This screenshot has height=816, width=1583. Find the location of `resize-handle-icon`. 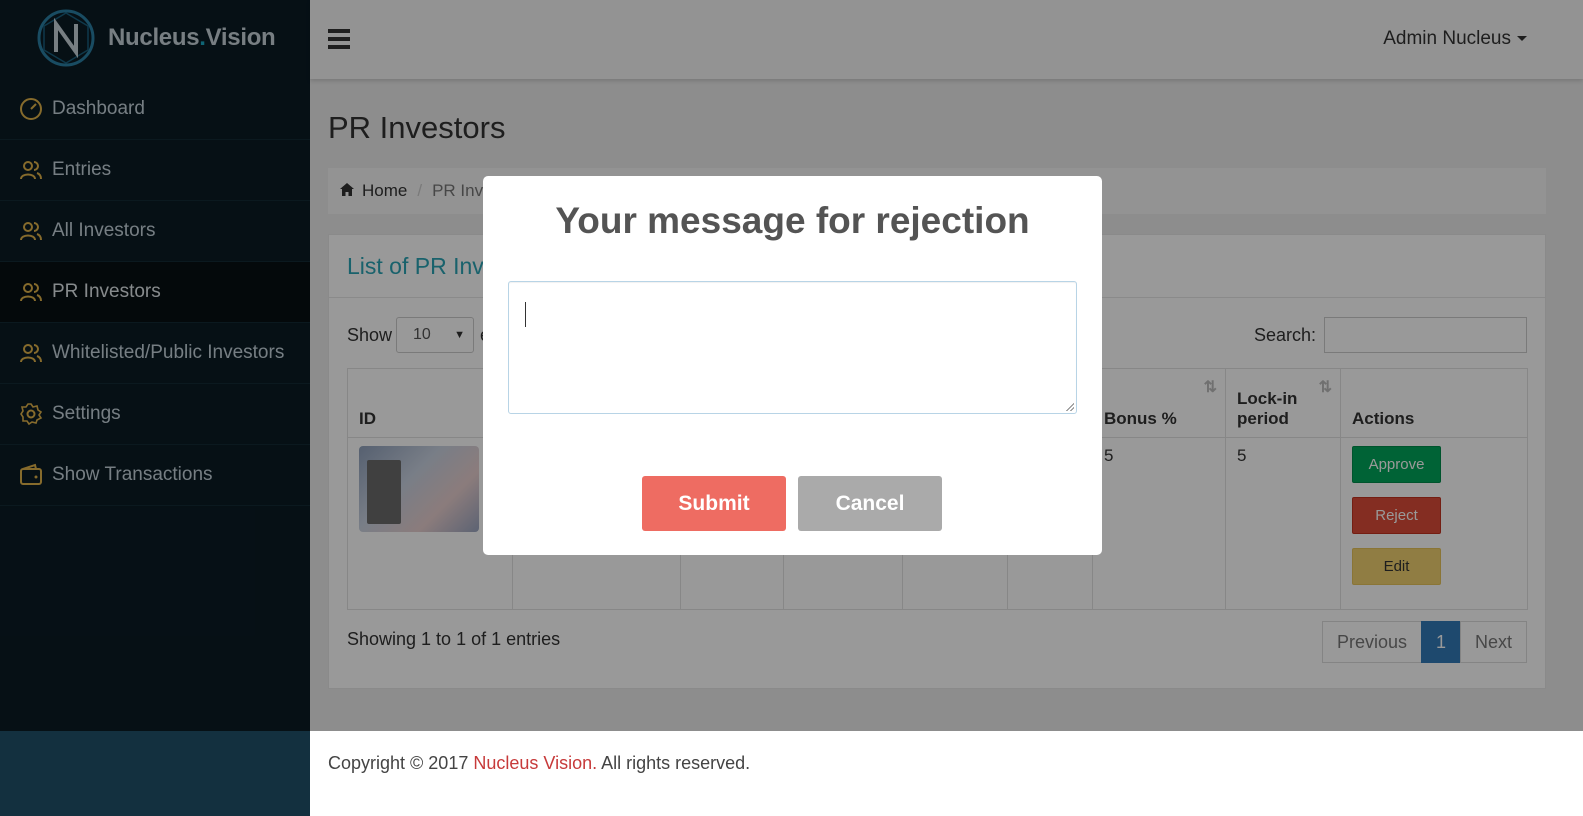

resize-handle-icon is located at coordinates (1070, 407).